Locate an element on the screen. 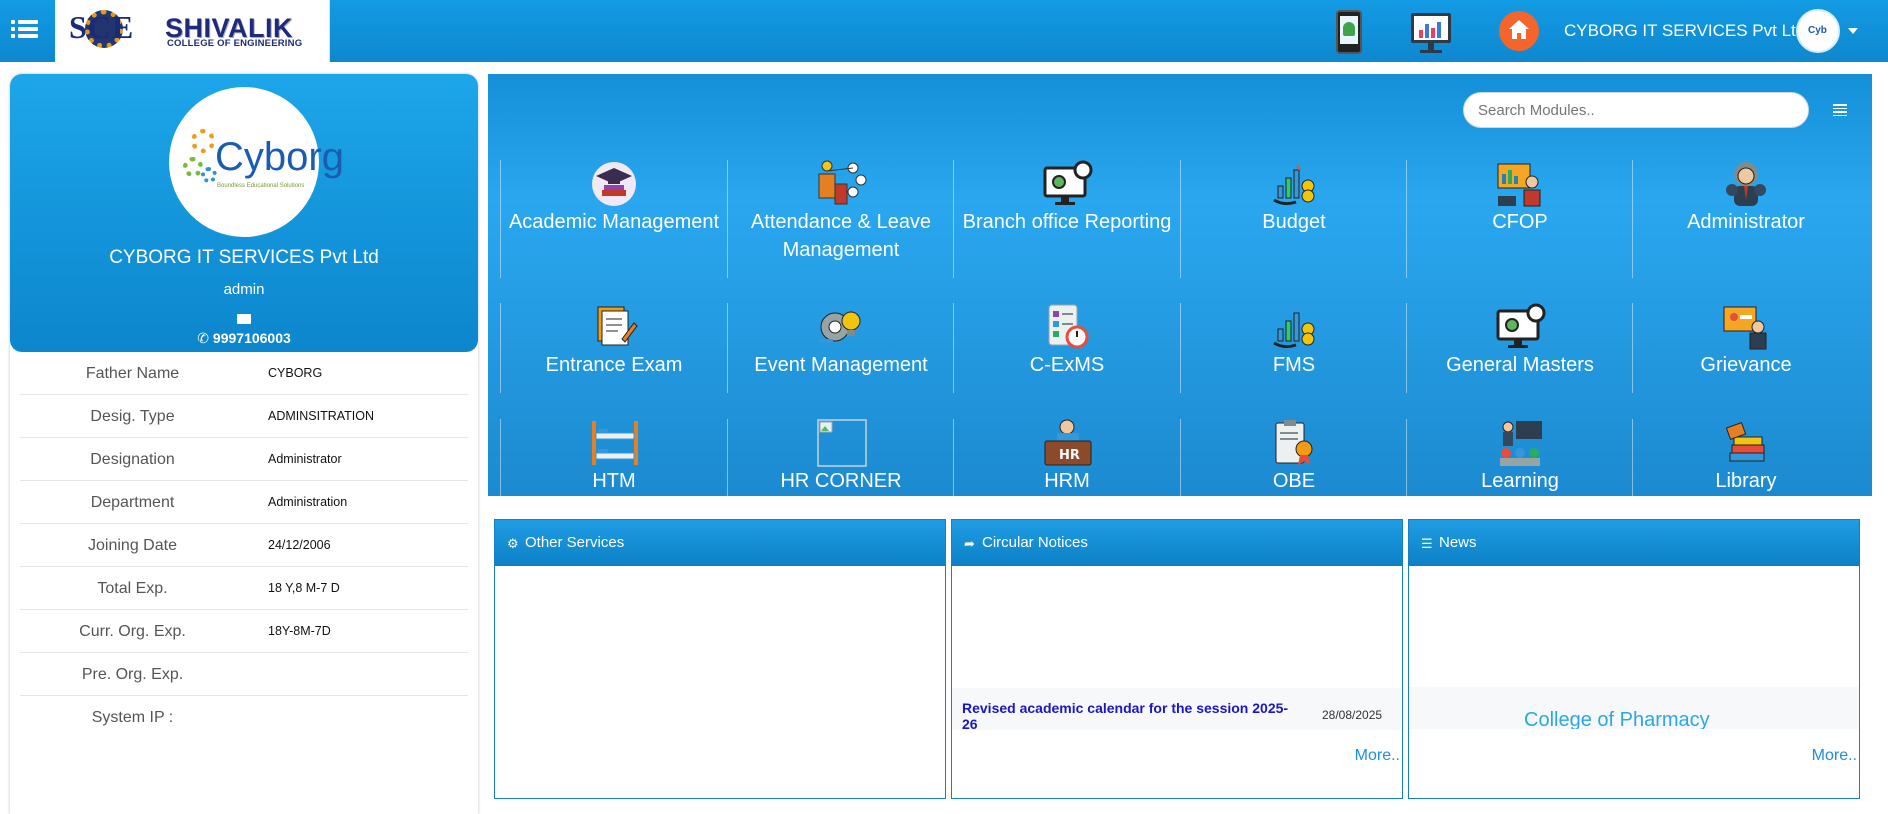  module-label: Grievance is located at coordinates (1746, 365).